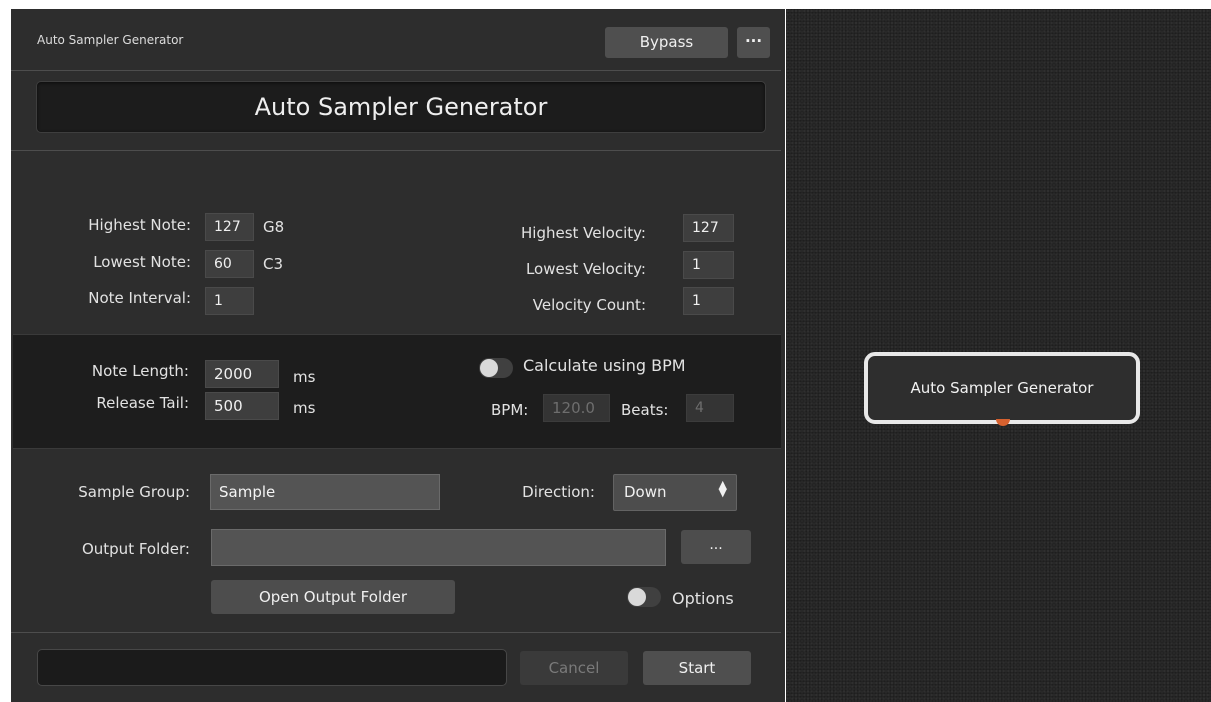 The image size is (1211, 702). What do you see at coordinates (242, 406) in the screenshot?
I see `release-tail-field: 500` at bounding box center [242, 406].